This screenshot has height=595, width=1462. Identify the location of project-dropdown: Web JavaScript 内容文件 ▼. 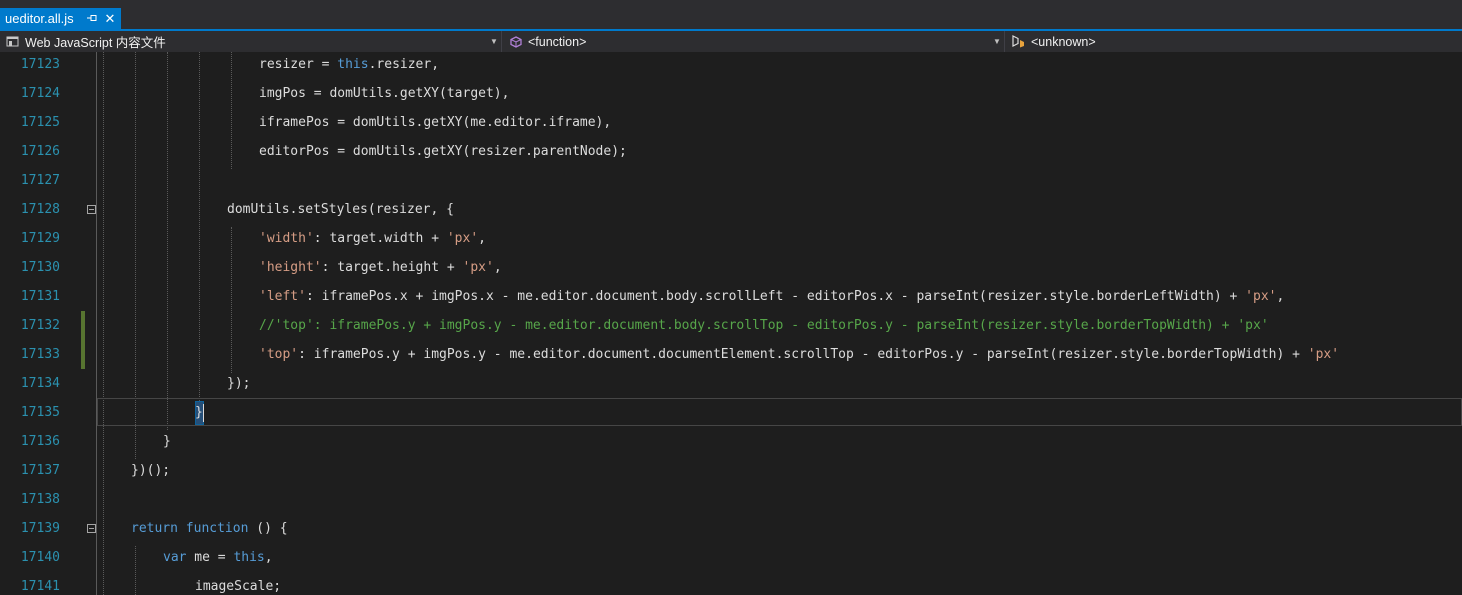
(251, 41).